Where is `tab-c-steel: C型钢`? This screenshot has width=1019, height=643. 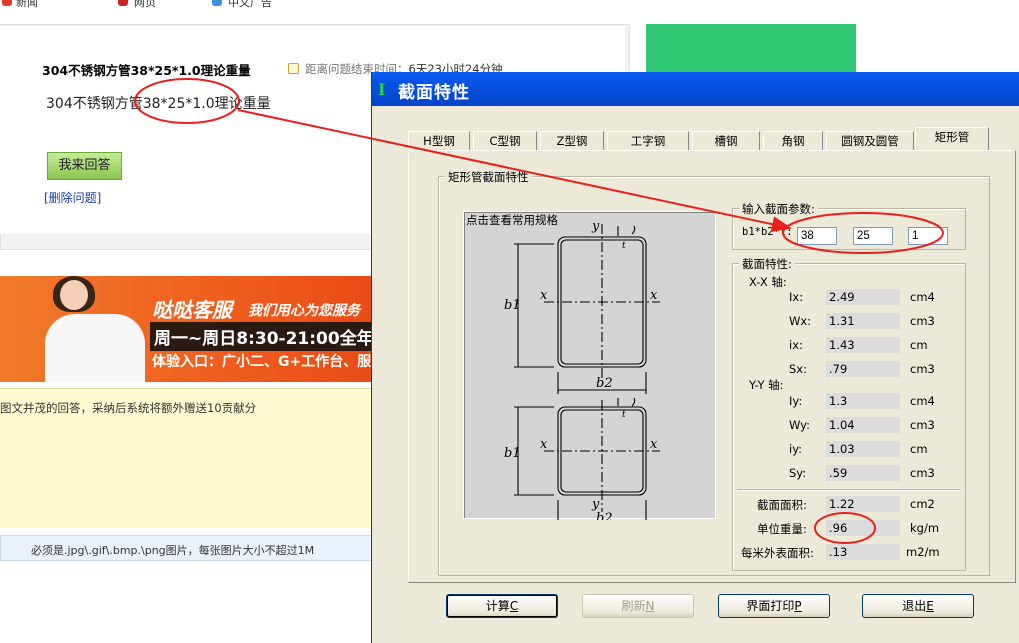 tab-c-steel: C型钢 is located at coordinates (505, 140).